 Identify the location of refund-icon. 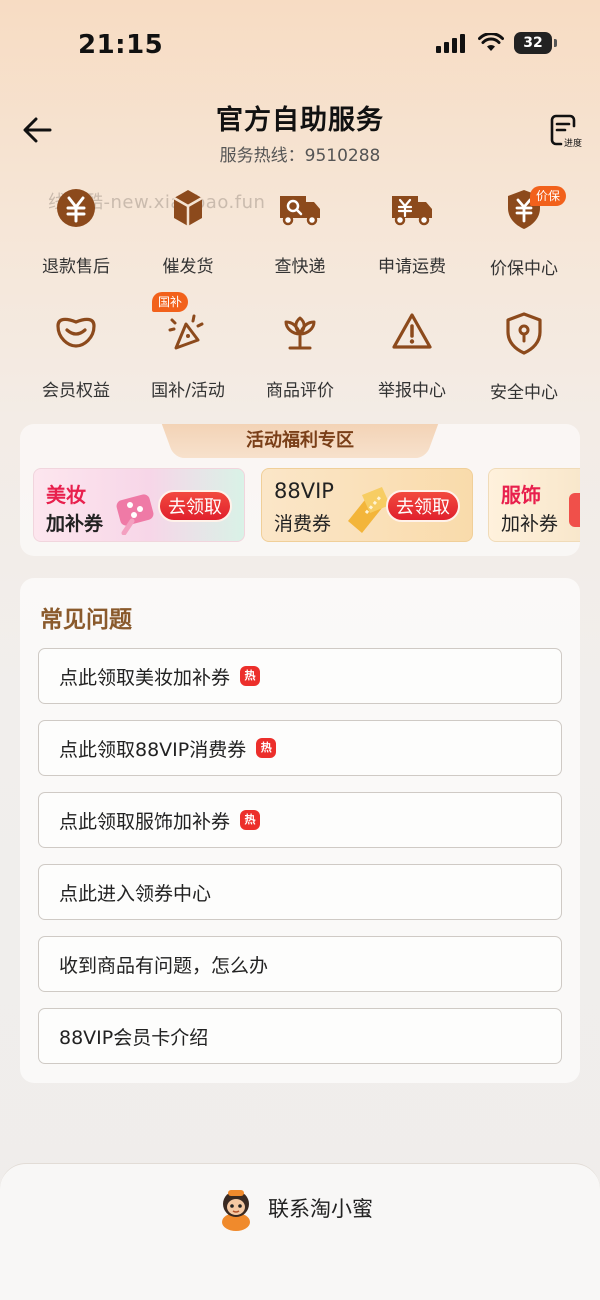
(76, 208).